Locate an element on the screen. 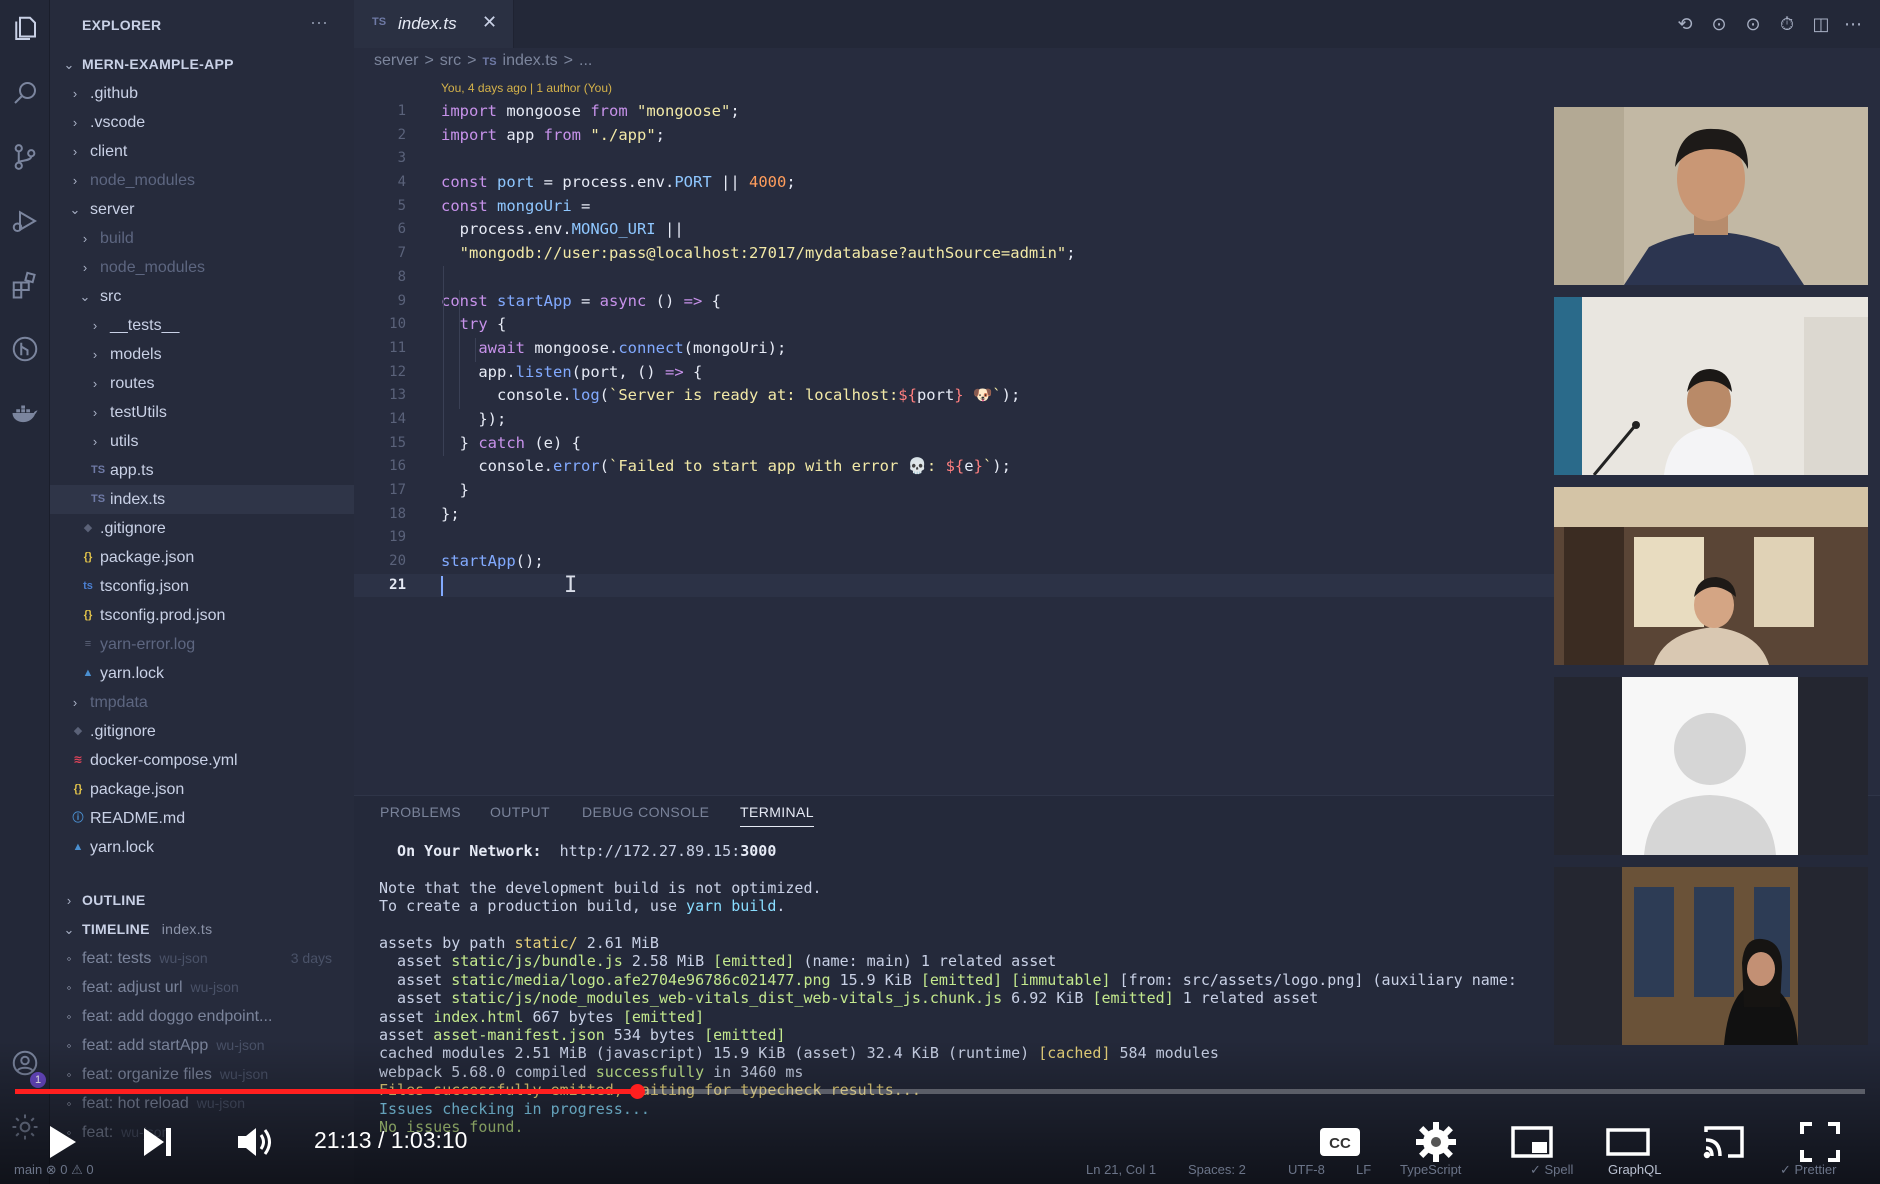  chevron-right-icon: › is located at coordinates (75, 122).